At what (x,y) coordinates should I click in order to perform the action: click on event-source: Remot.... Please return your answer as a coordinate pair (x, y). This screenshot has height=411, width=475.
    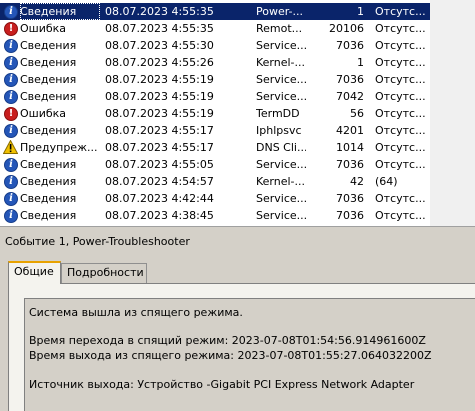
    Looking at the image, I should click on (279, 28).